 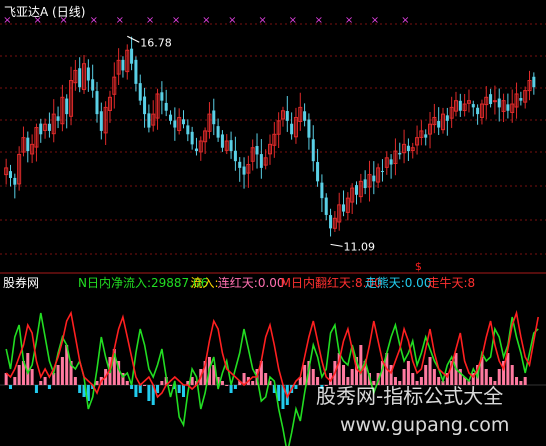 I want to click on chart-title: 飞亚达A (日线), so click(x=44, y=12).